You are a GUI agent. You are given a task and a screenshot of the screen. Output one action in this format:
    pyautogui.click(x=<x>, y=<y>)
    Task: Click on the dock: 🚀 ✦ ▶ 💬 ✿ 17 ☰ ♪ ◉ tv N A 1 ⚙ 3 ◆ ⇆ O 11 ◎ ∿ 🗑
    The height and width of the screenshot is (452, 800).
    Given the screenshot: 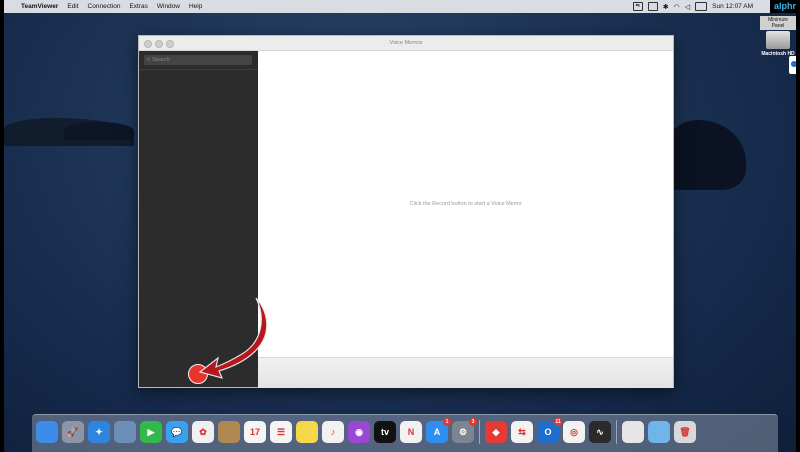 What is the action you would take?
    pyautogui.click(x=405, y=433)
    